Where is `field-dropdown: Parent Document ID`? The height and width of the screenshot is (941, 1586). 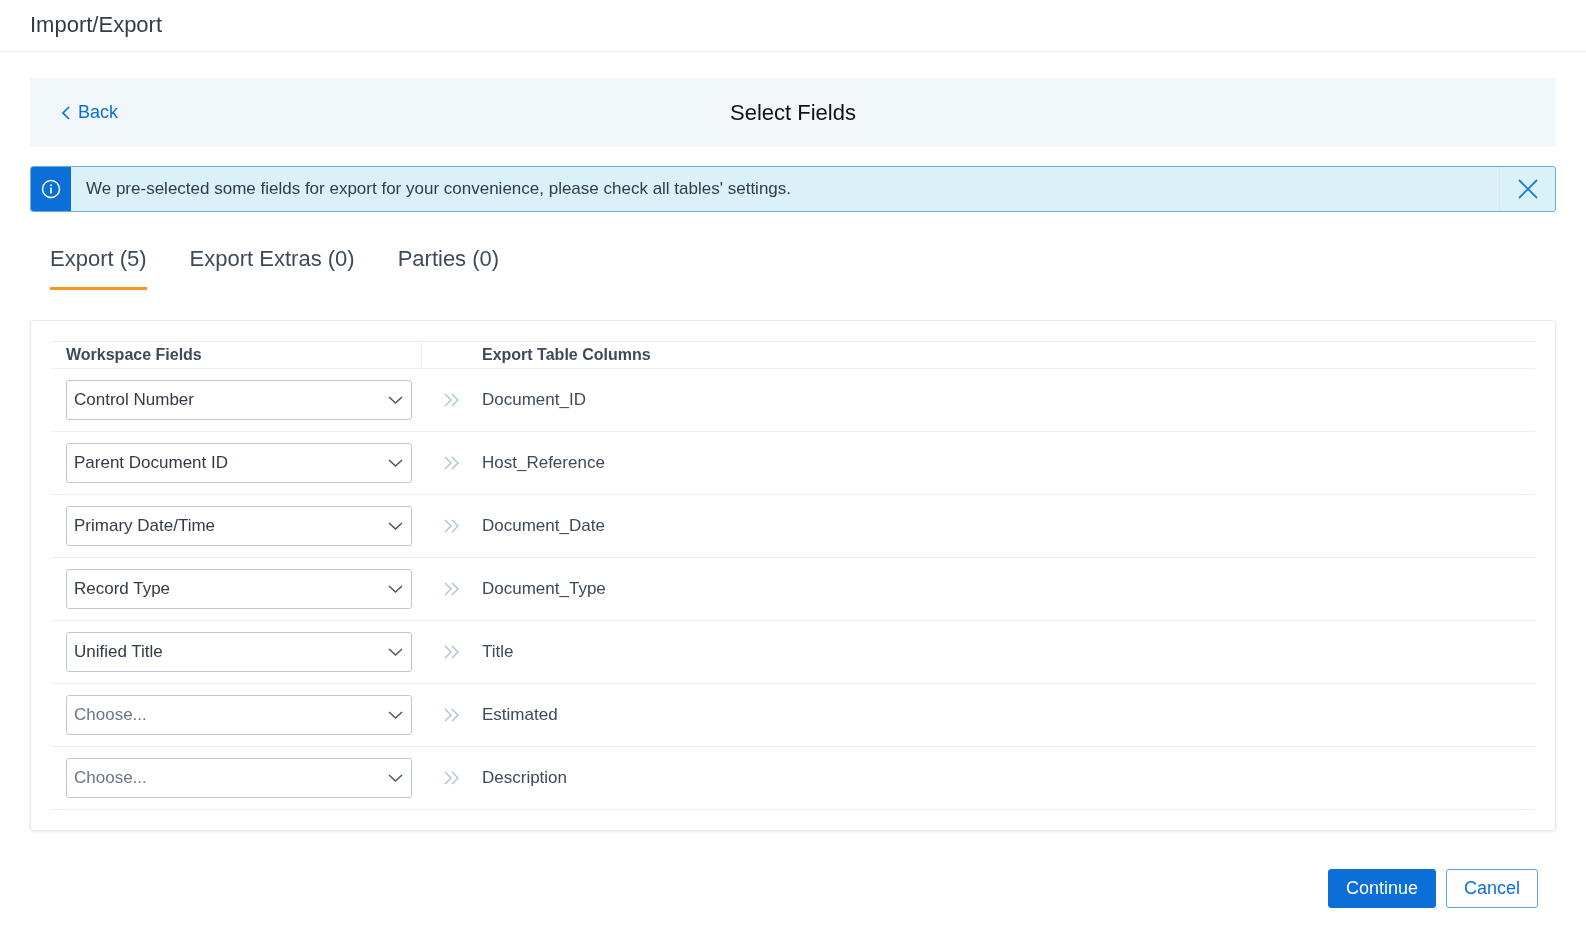 field-dropdown: Parent Document ID is located at coordinates (239, 463).